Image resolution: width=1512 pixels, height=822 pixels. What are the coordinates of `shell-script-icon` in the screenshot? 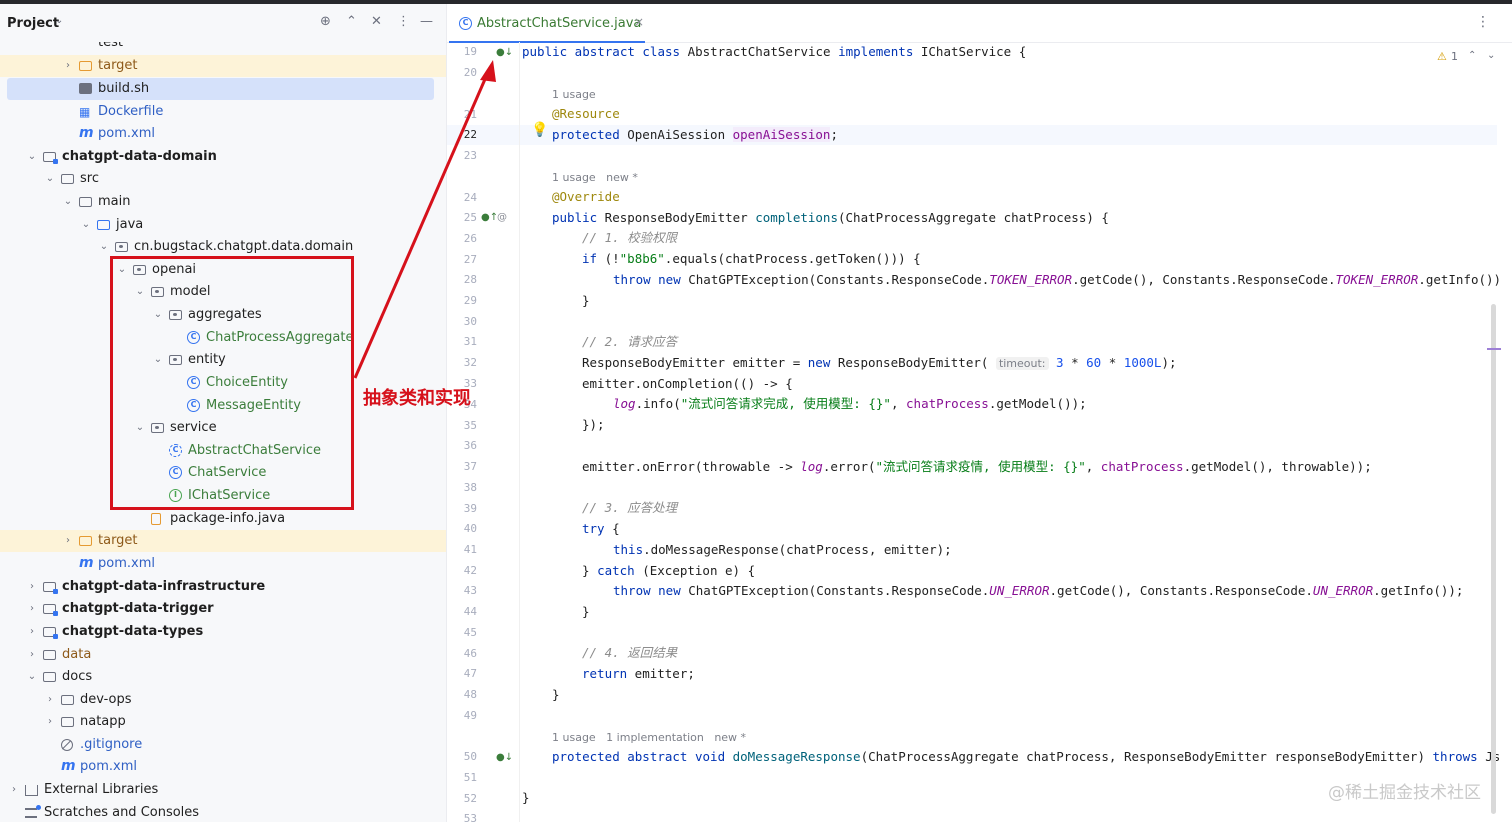 It's located at (86, 89).